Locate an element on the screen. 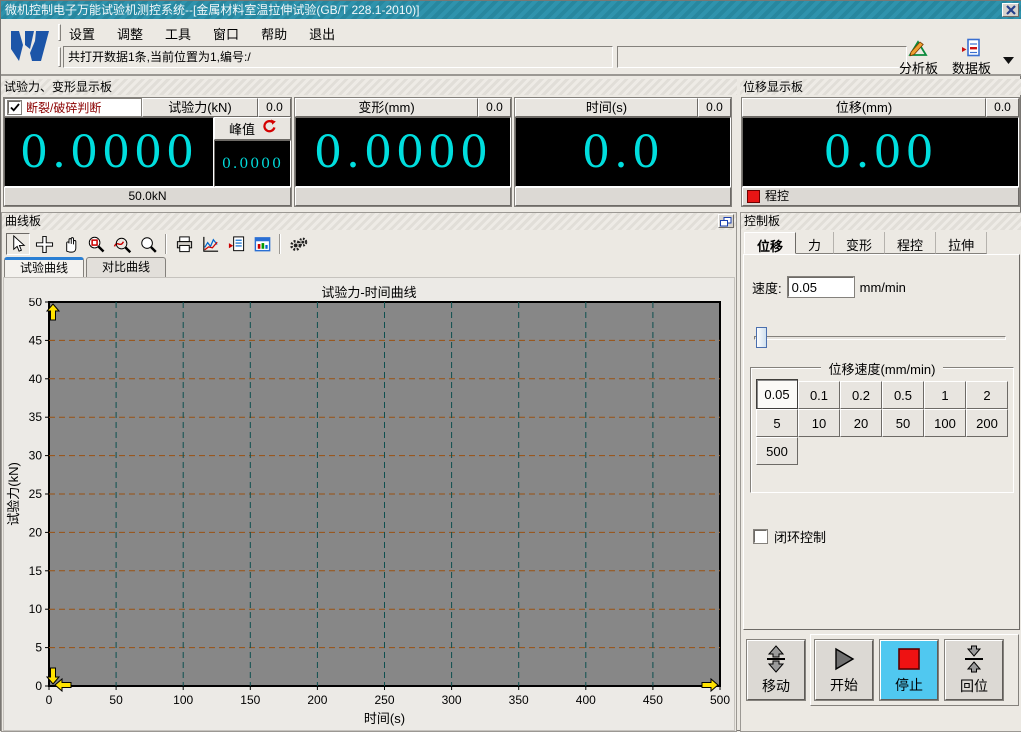 The image size is (1021, 732). svg-text: 试验力(kN) is located at coordinates (13, 494).